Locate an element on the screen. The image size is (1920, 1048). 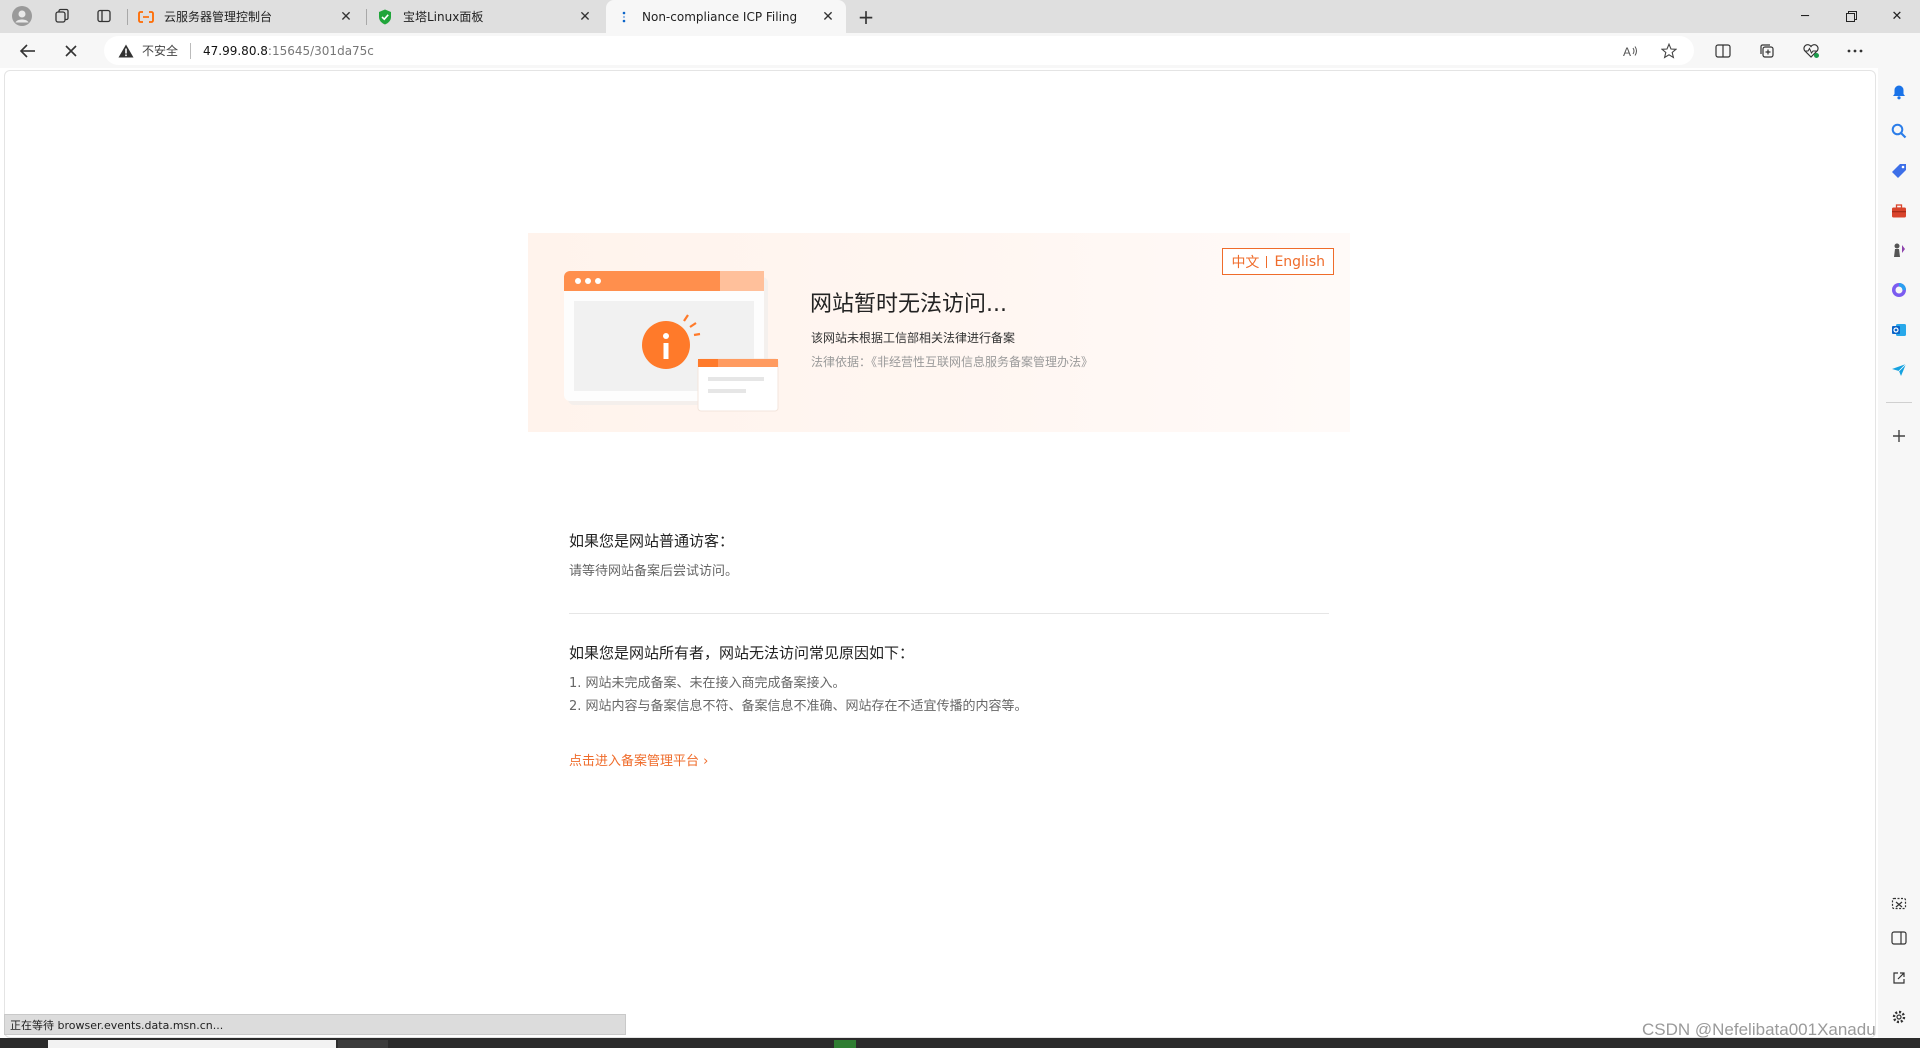
new-tab-button: + is located at coordinates (866, 17).